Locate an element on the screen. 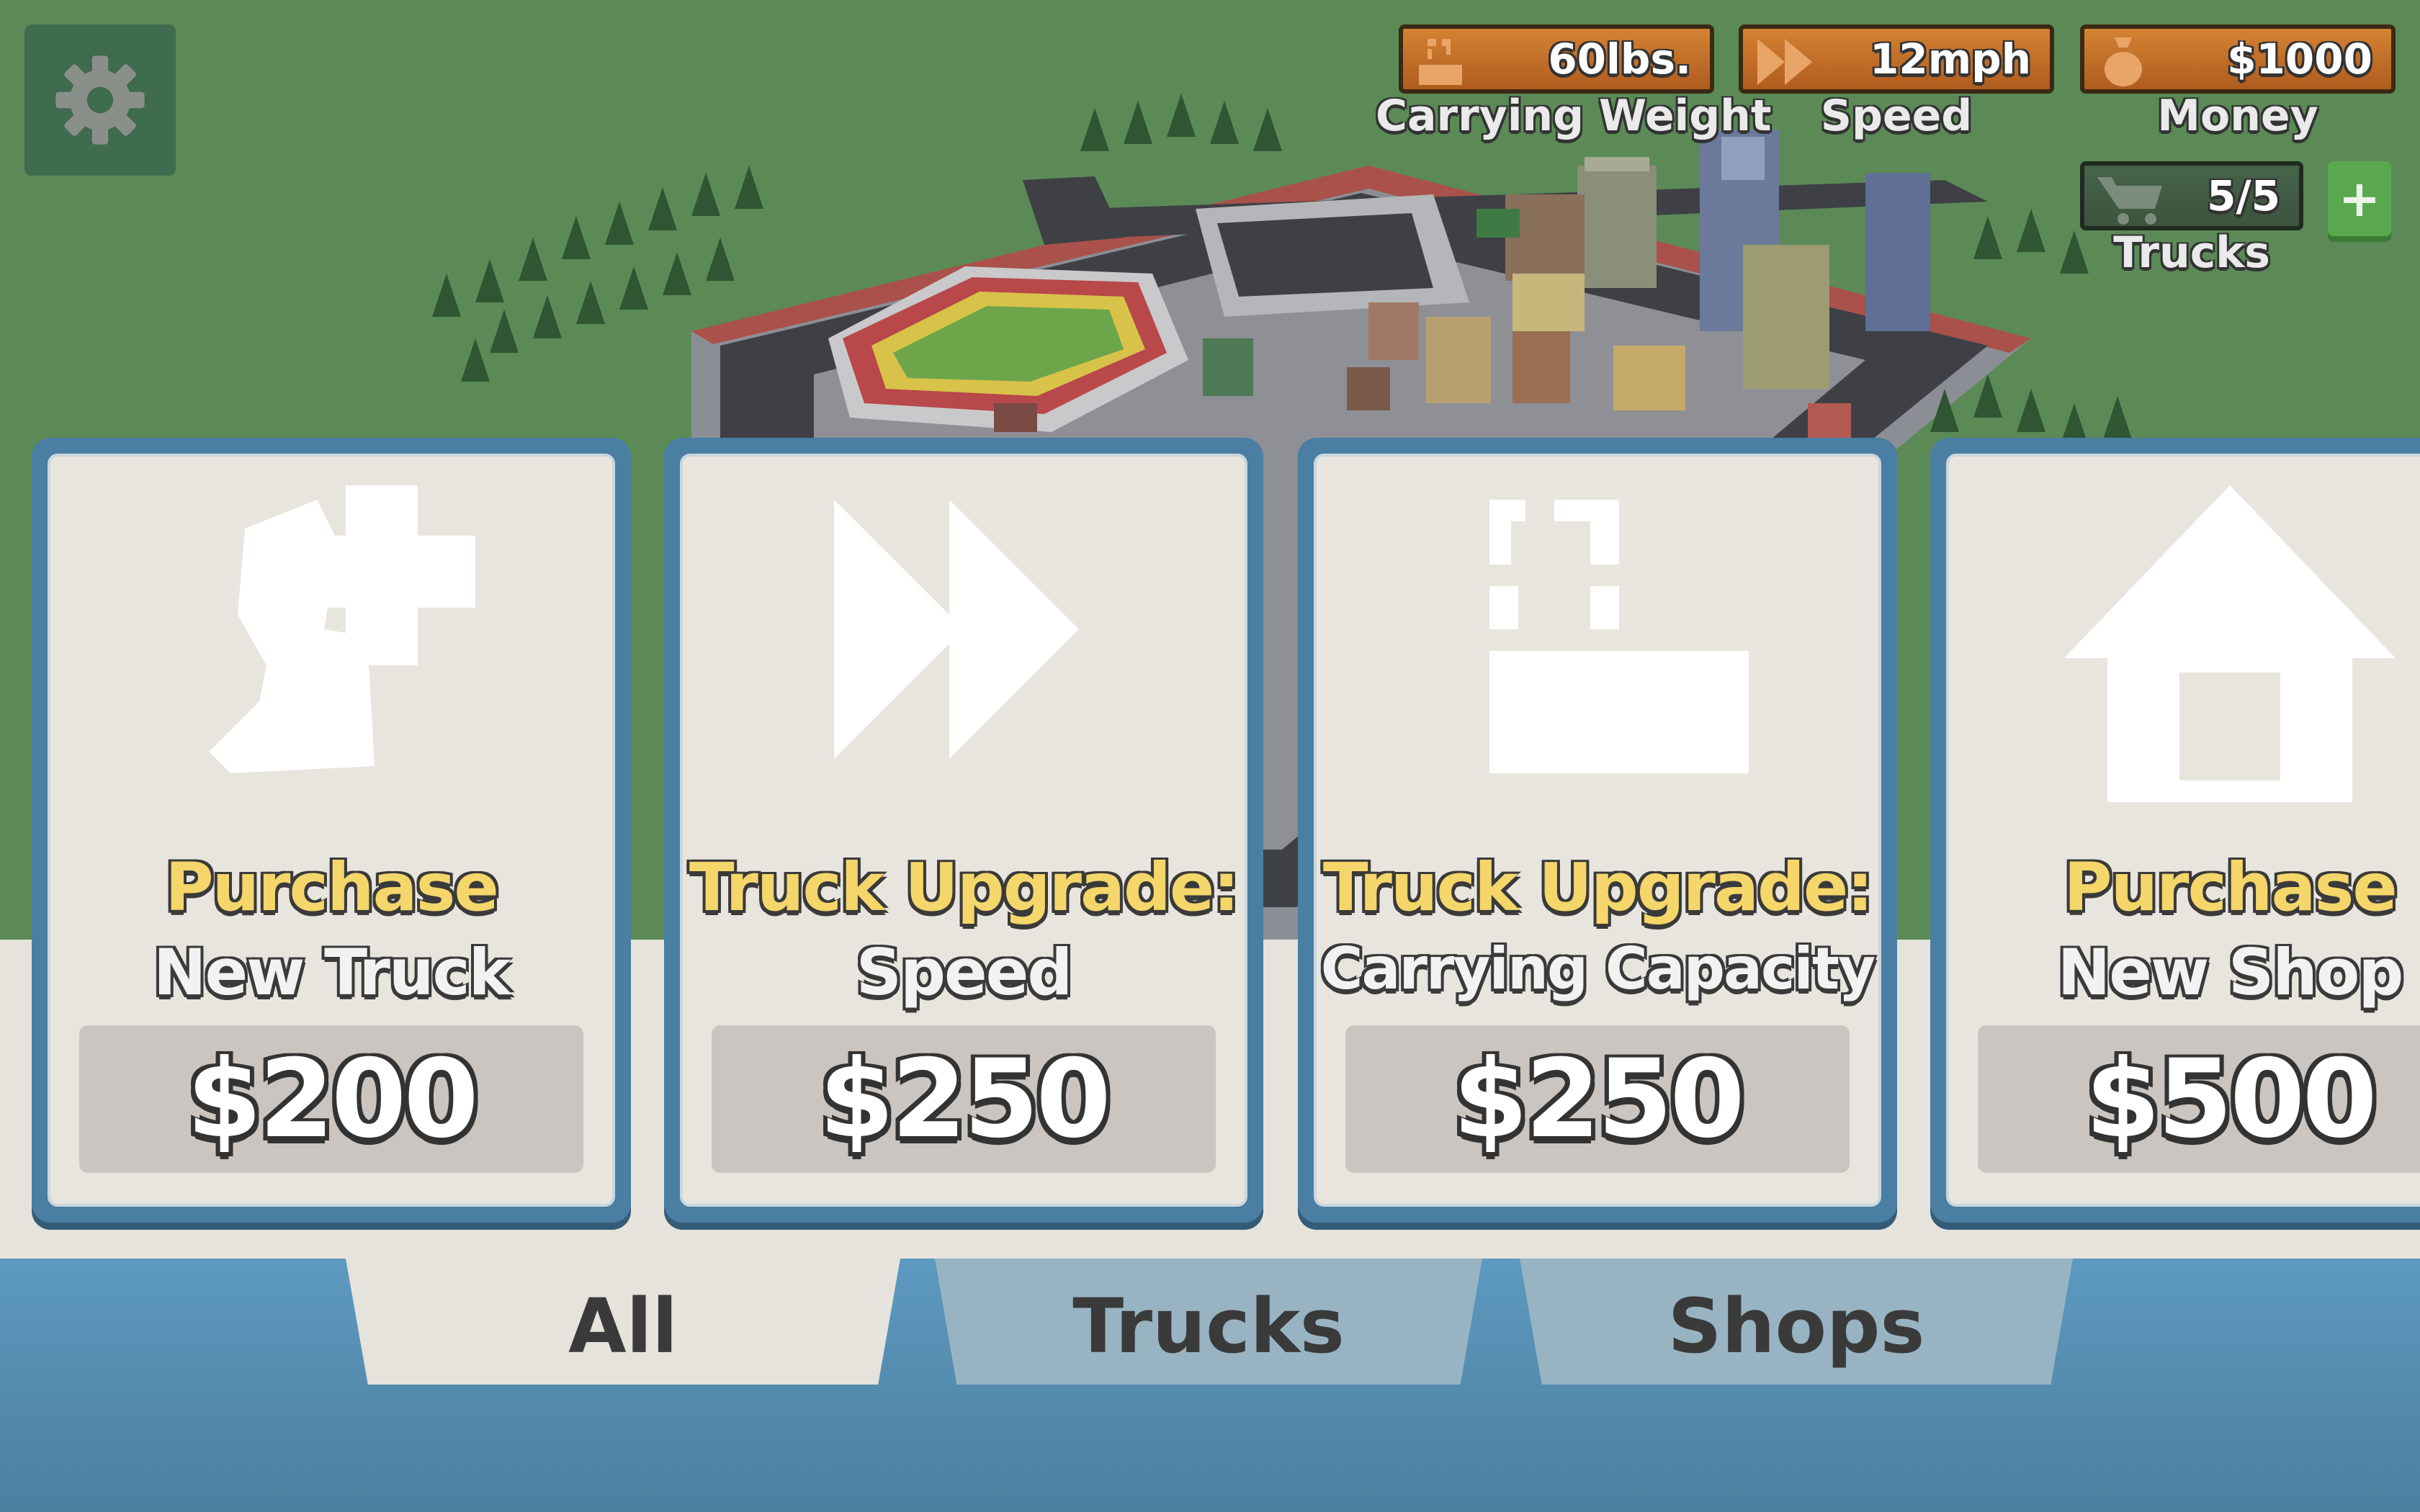  carrying-weight-label: Carrying Weight is located at coordinates (1574, 116).